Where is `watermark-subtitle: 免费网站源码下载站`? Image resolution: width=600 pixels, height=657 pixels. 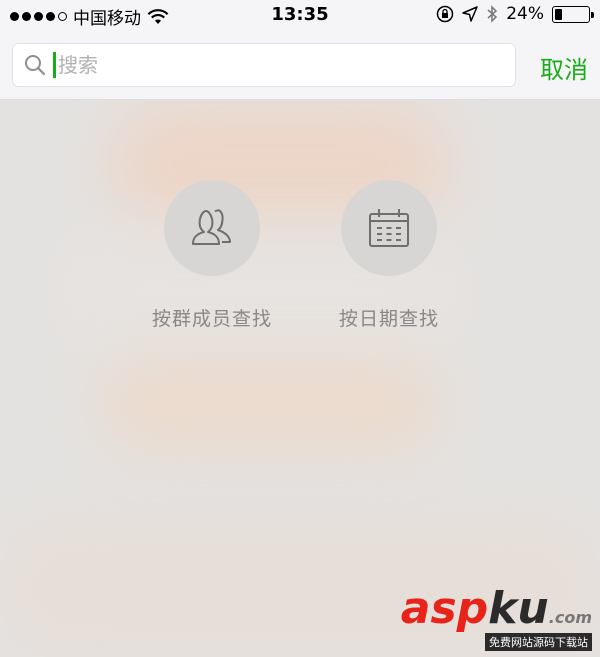
watermark-subtitle: 免费网站源码下载站 is located at coordinates (538, 642).